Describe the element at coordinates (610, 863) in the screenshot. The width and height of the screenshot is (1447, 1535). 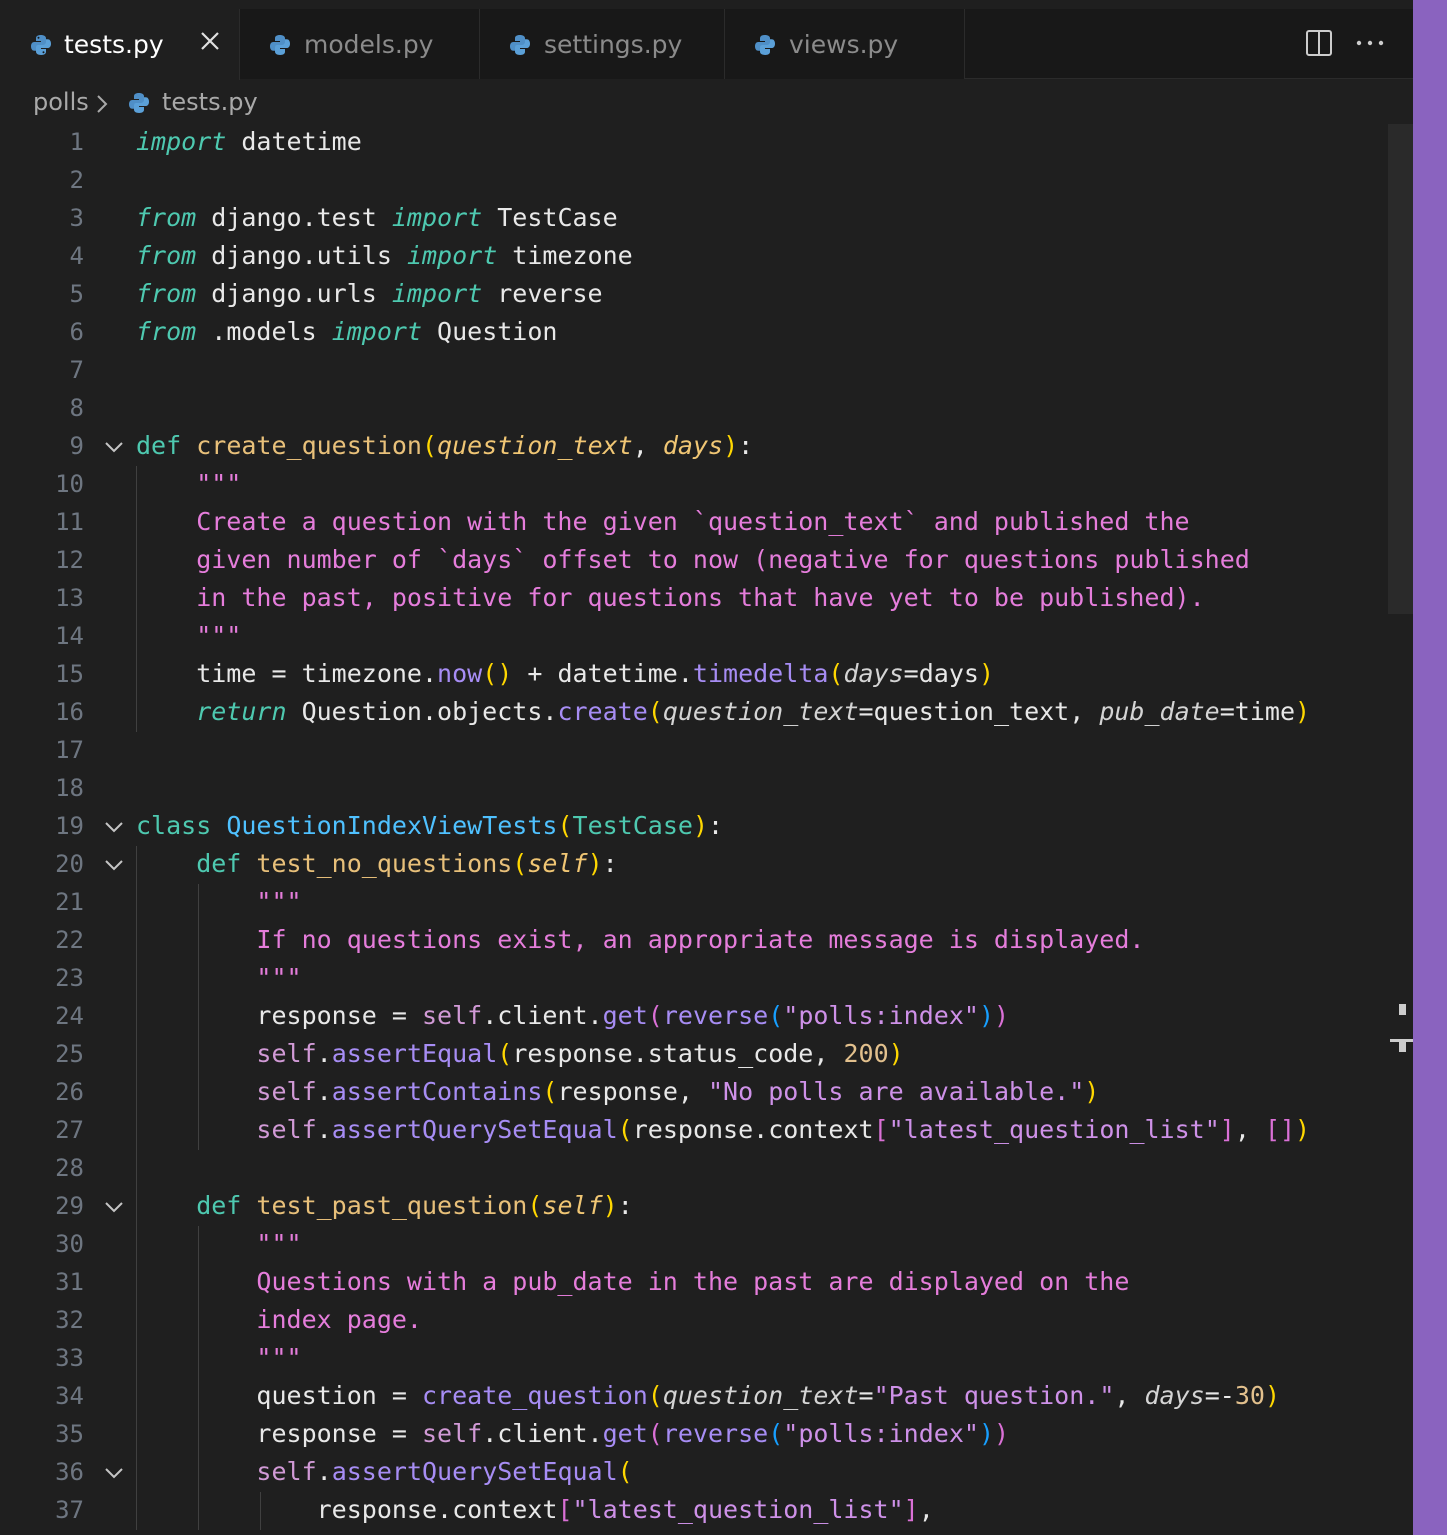
I see `token: :` at that location.